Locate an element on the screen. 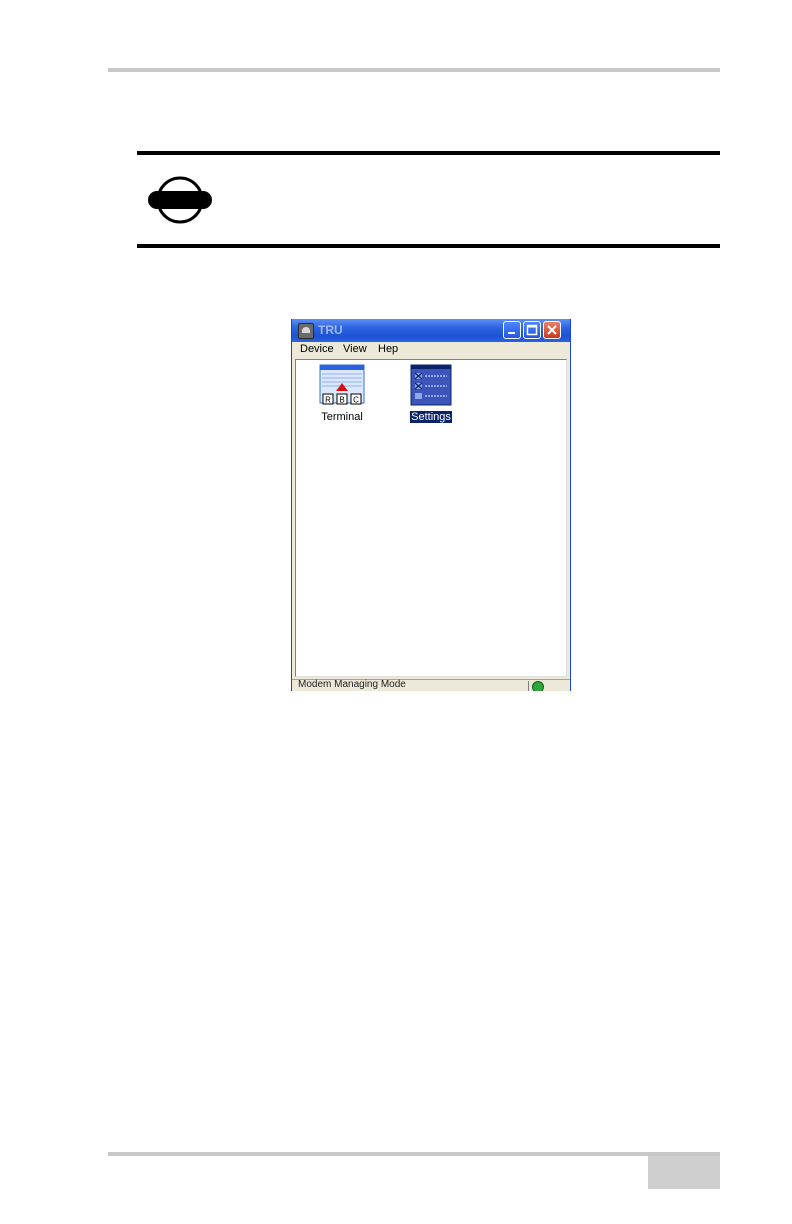  maximize-icon is located at coordinates (532, 330).